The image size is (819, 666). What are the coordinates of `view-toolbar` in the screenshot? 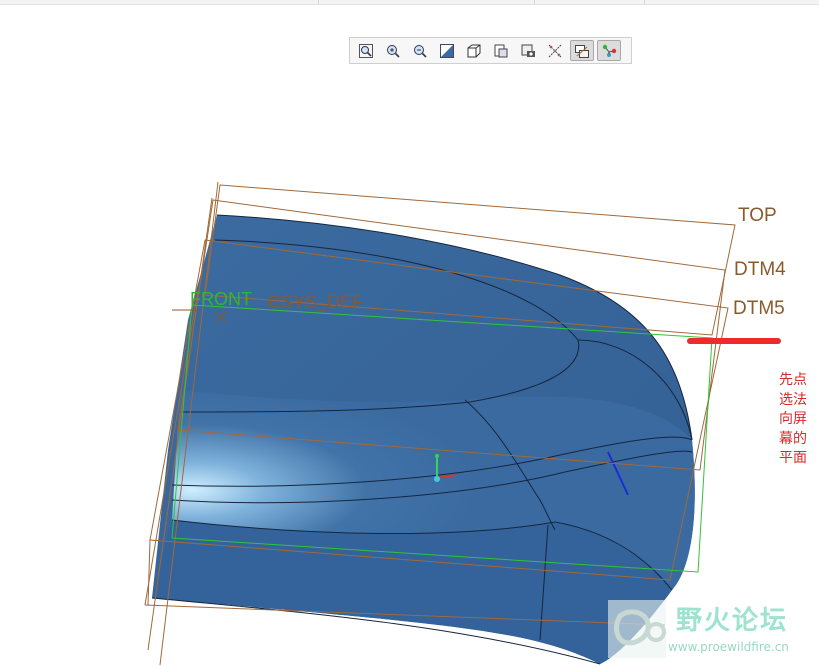 It's located at (490, 50).